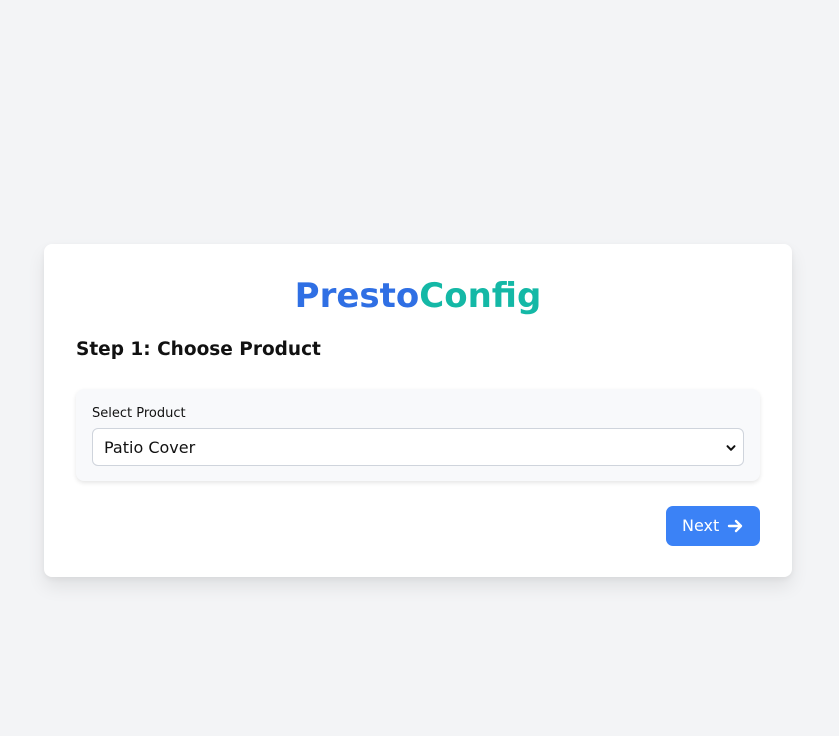 The width and height of the screenshot is (839, 736). I want to click on product-select-panel: Select Product Patio Cover, so click(418, 435).